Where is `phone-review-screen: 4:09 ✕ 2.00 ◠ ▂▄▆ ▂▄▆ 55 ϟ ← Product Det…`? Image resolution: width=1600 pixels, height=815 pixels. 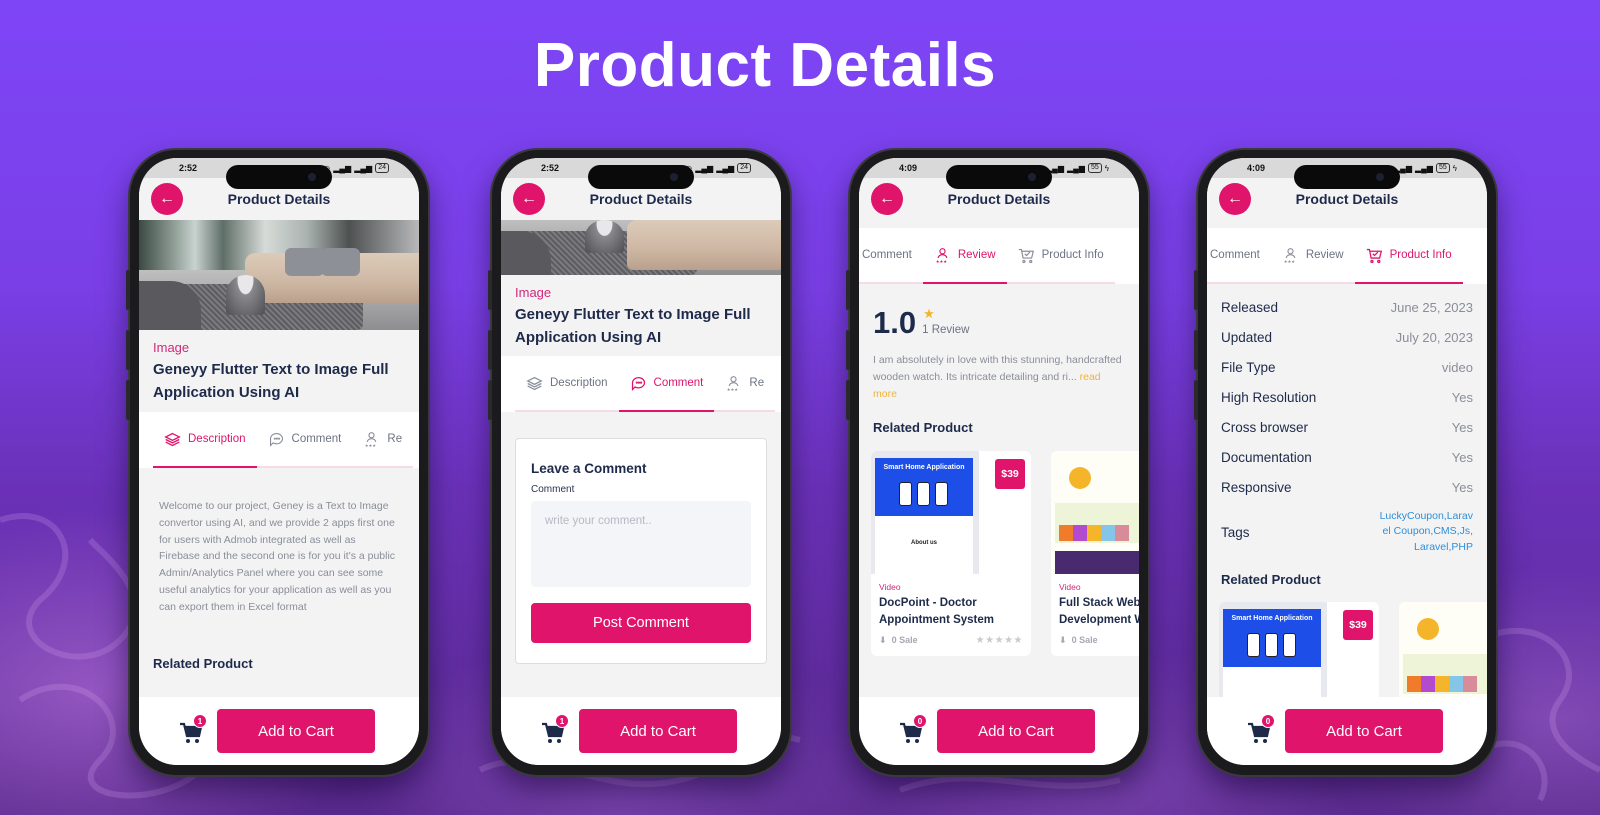 phone-review-screen: 4:09 ✕ 2.00 ◠ ▂▄▆ ▂▄▆ 55 ϟ ← Product Det… is located at coordinates (997, 462).